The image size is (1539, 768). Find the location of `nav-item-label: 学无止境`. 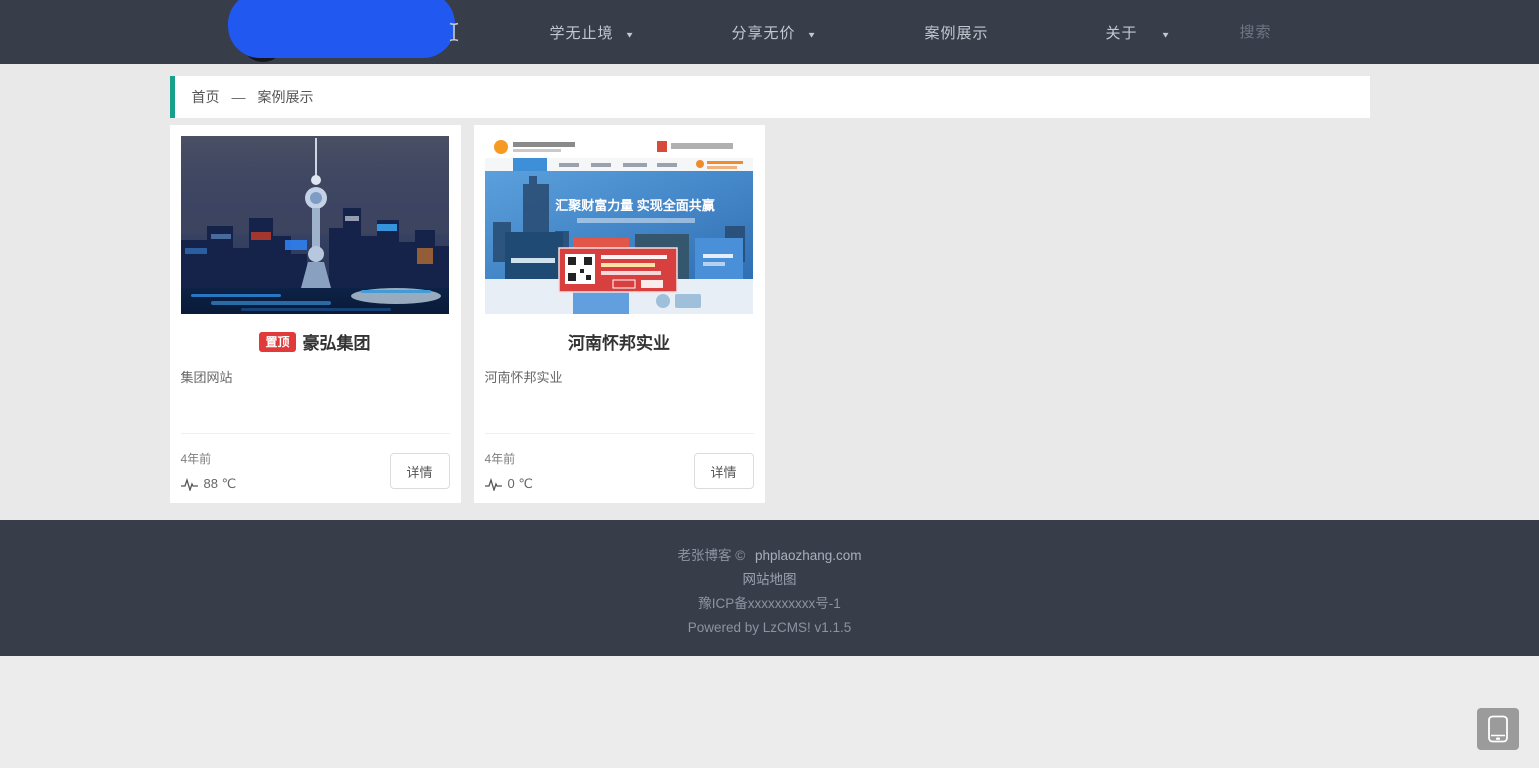

nav-item-label: 学无止境 is located at coordinates (581, 33).